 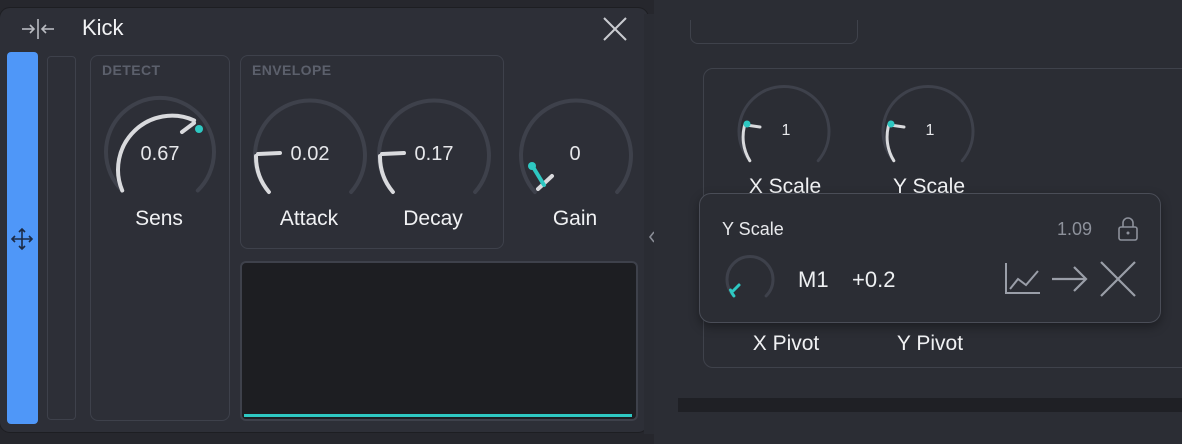 What do you see at coordinates (131, 70) in the screenshot?
I see `detect-group-title: DETECT` at bounding box center [131, 70].